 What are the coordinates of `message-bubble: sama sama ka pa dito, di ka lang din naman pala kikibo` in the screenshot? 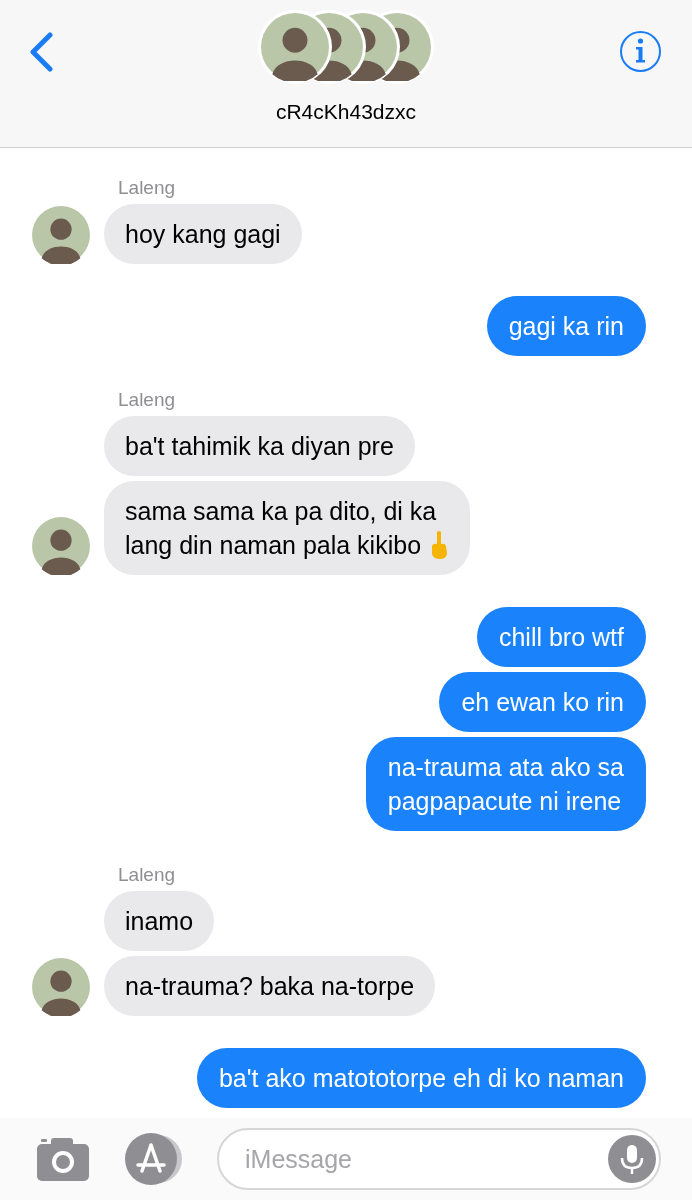 It's located at (287, 528).